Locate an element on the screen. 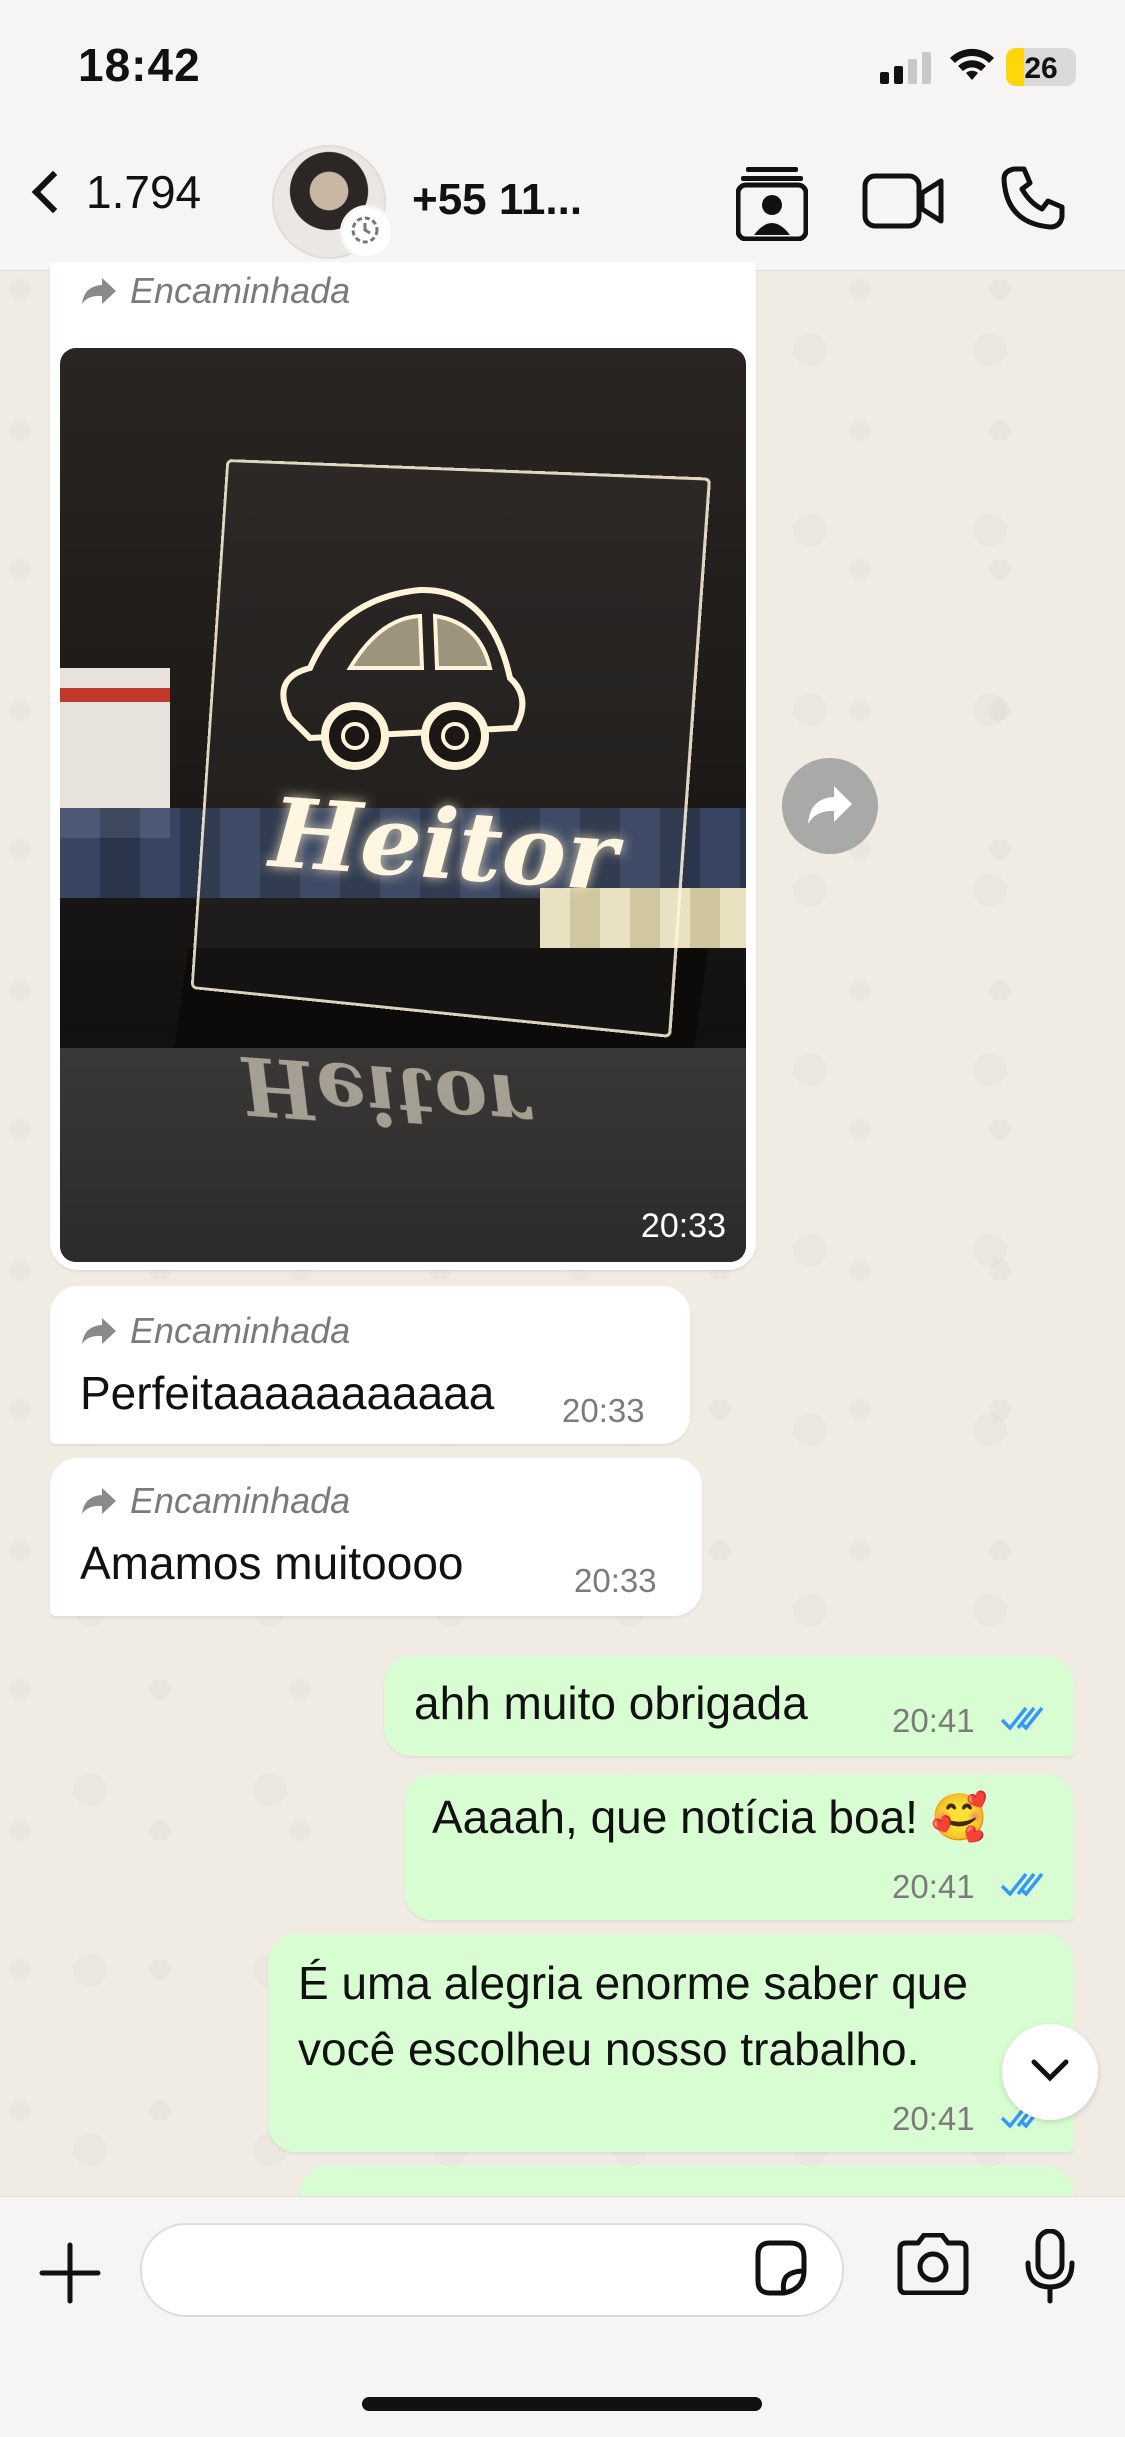 Image resolution: width=1125 pixels, height=2437 pixels. video-call-icon is located at coordinates (903, 201).